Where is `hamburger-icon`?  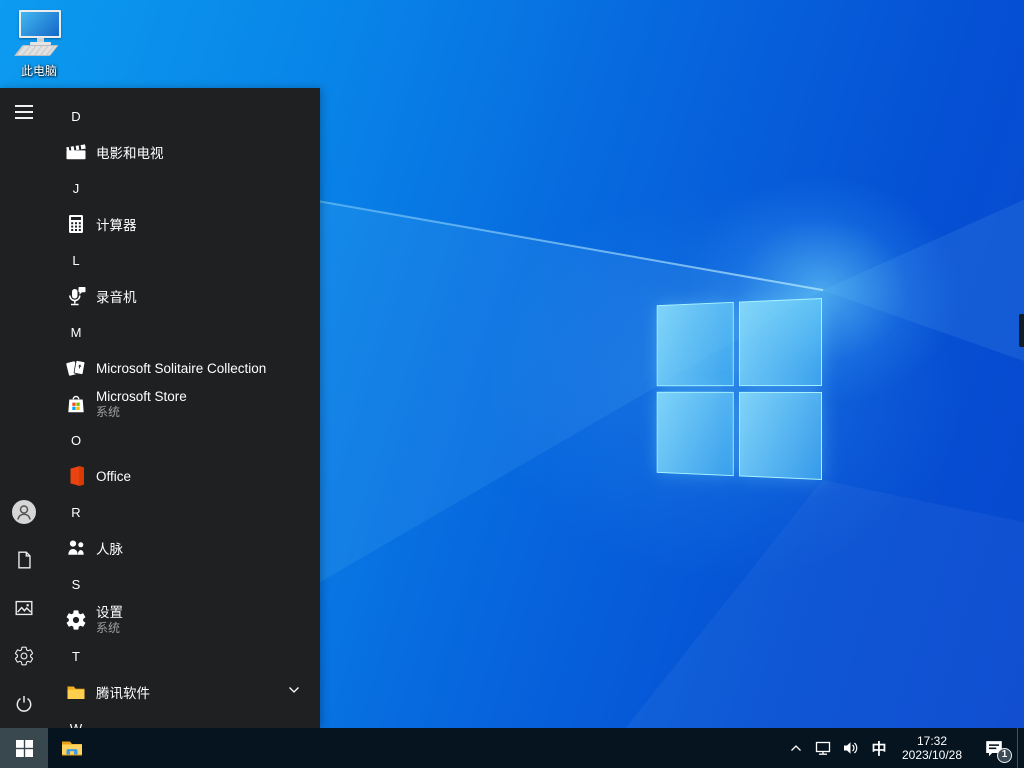 hamburger-icon is located at coordinates (24, 112).